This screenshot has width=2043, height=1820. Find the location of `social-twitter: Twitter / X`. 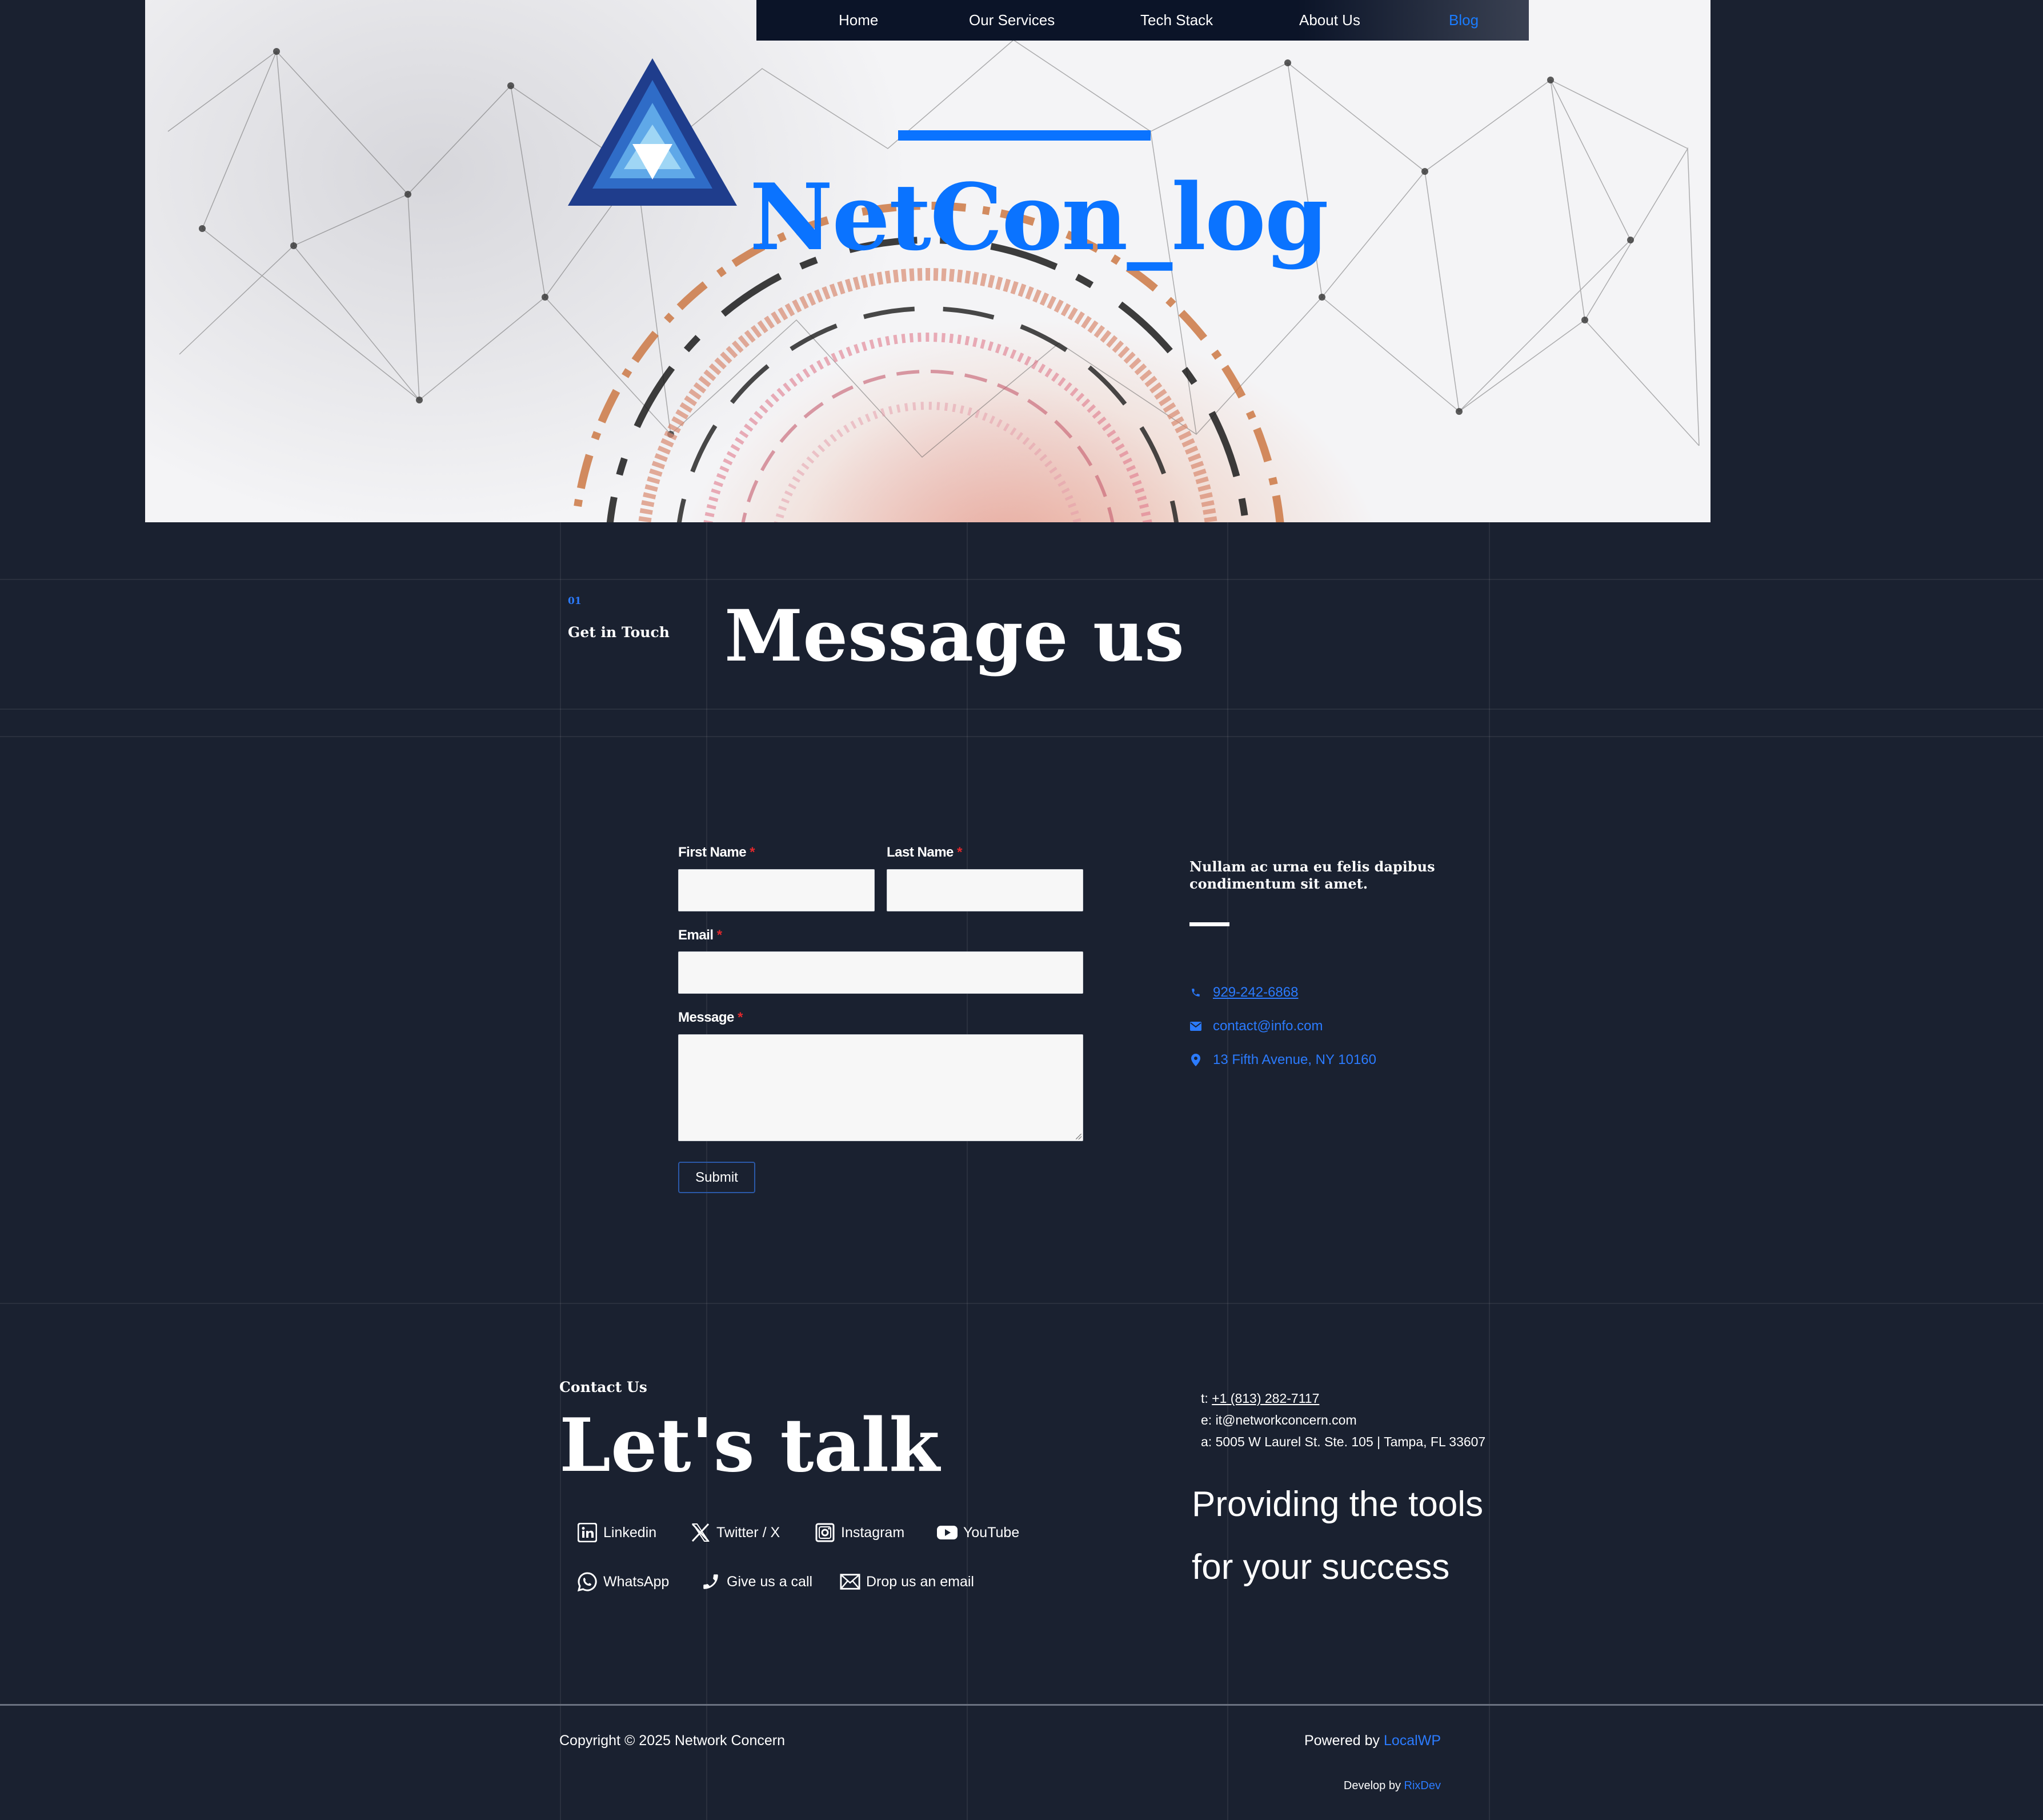

social-twitter: Twitter / X is located at coordinates (735, 1532).